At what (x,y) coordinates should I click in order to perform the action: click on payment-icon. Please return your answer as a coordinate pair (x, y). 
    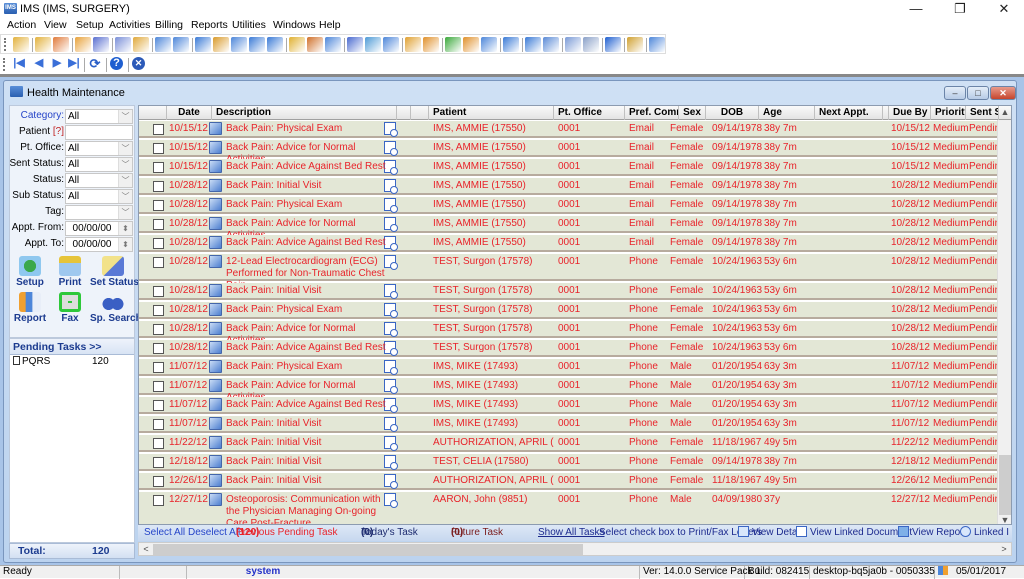
    Looking at the image, I should click on (221, 44).